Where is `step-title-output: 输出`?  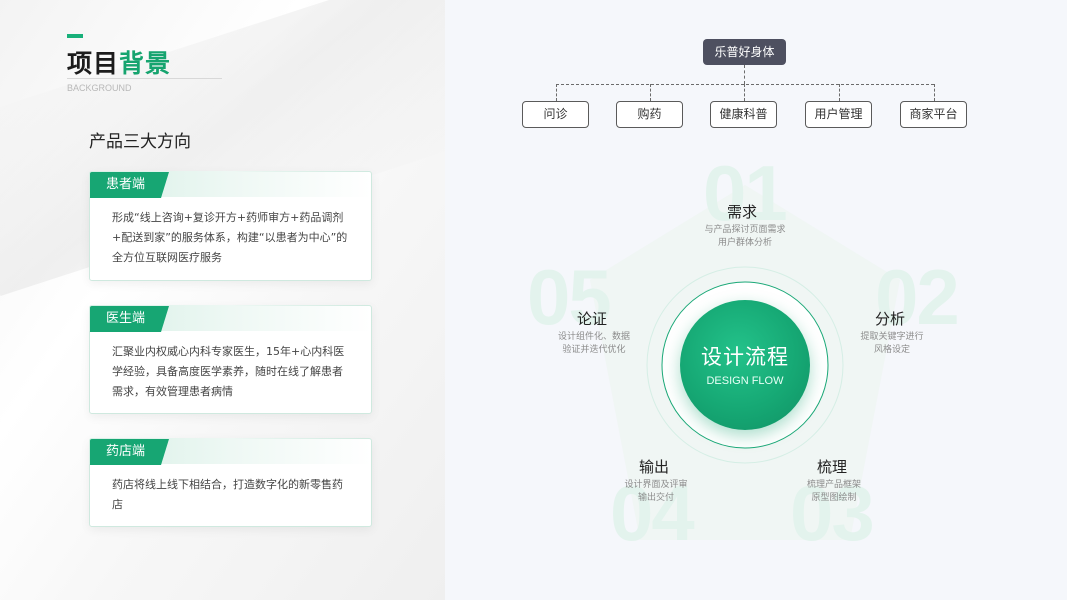 step-title-output: 输出 is located at coordinates (653, 467).